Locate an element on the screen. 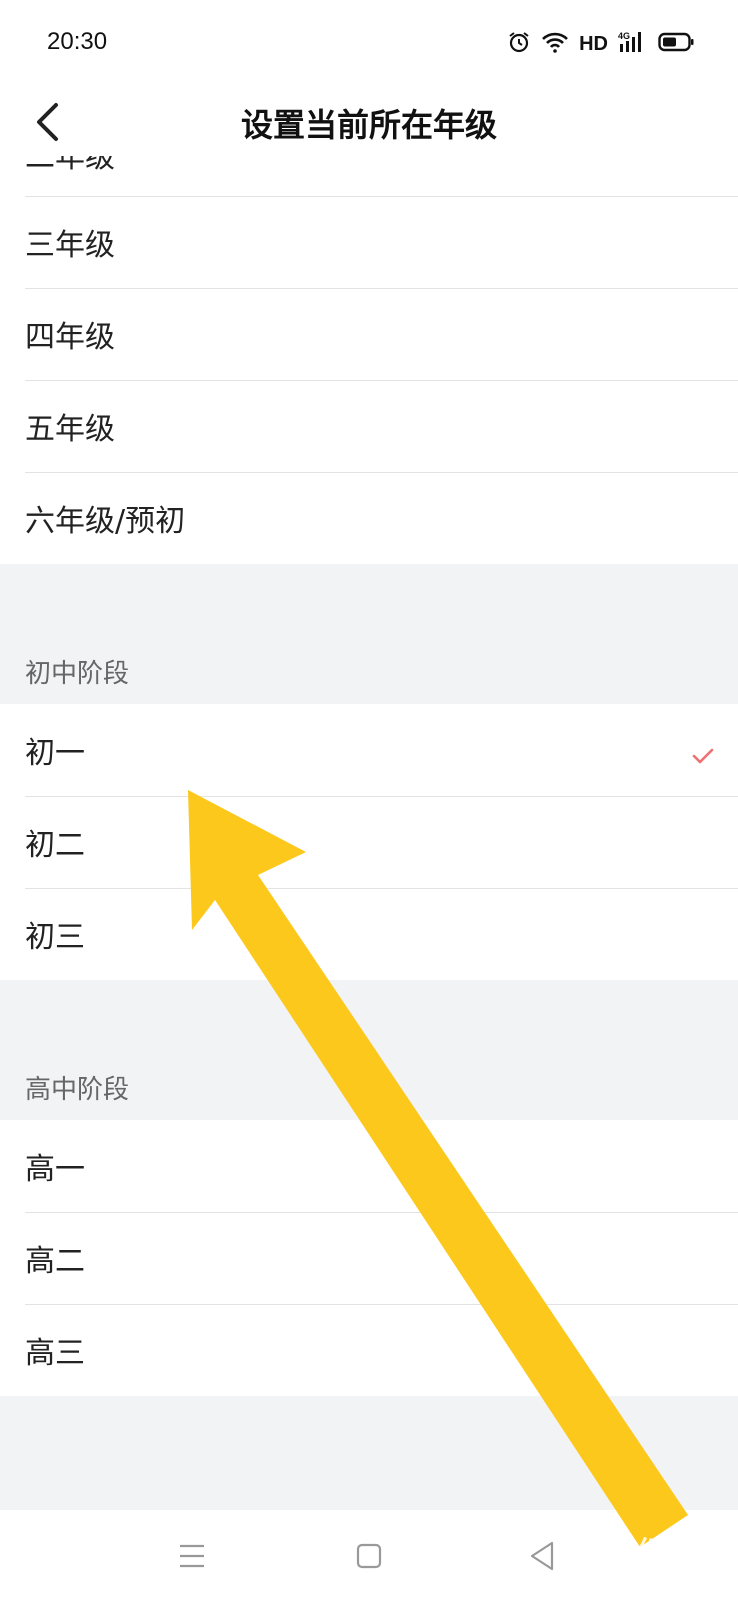 The image size is (738, 1600). system-back-button is located at coordinates (542, 1556).